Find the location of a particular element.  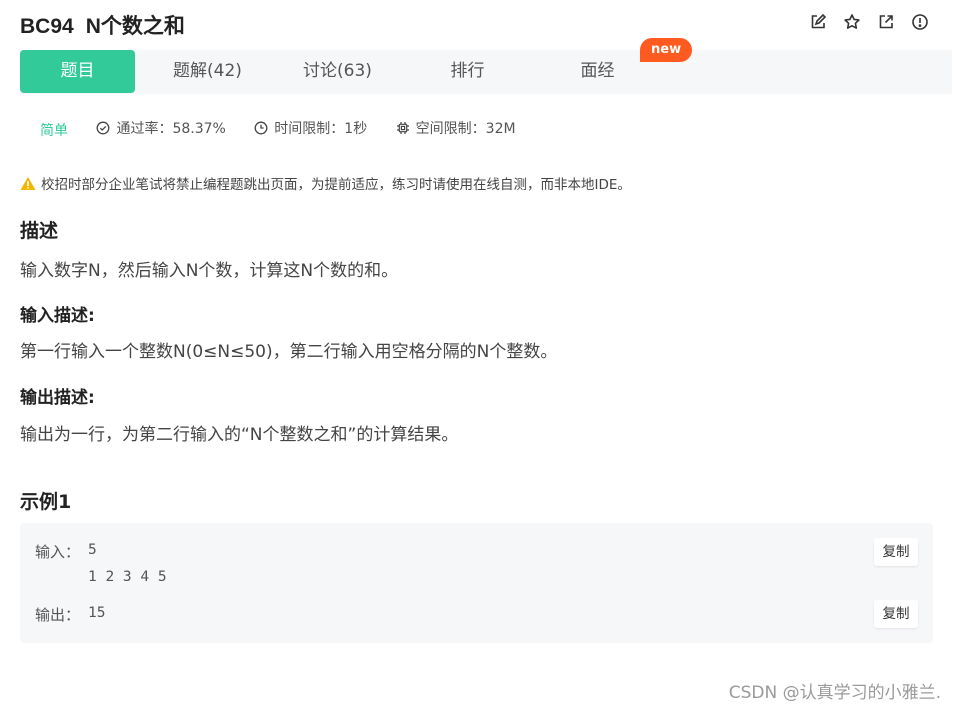

copy-output-button: 复制 is located at coordinates (896, 614).